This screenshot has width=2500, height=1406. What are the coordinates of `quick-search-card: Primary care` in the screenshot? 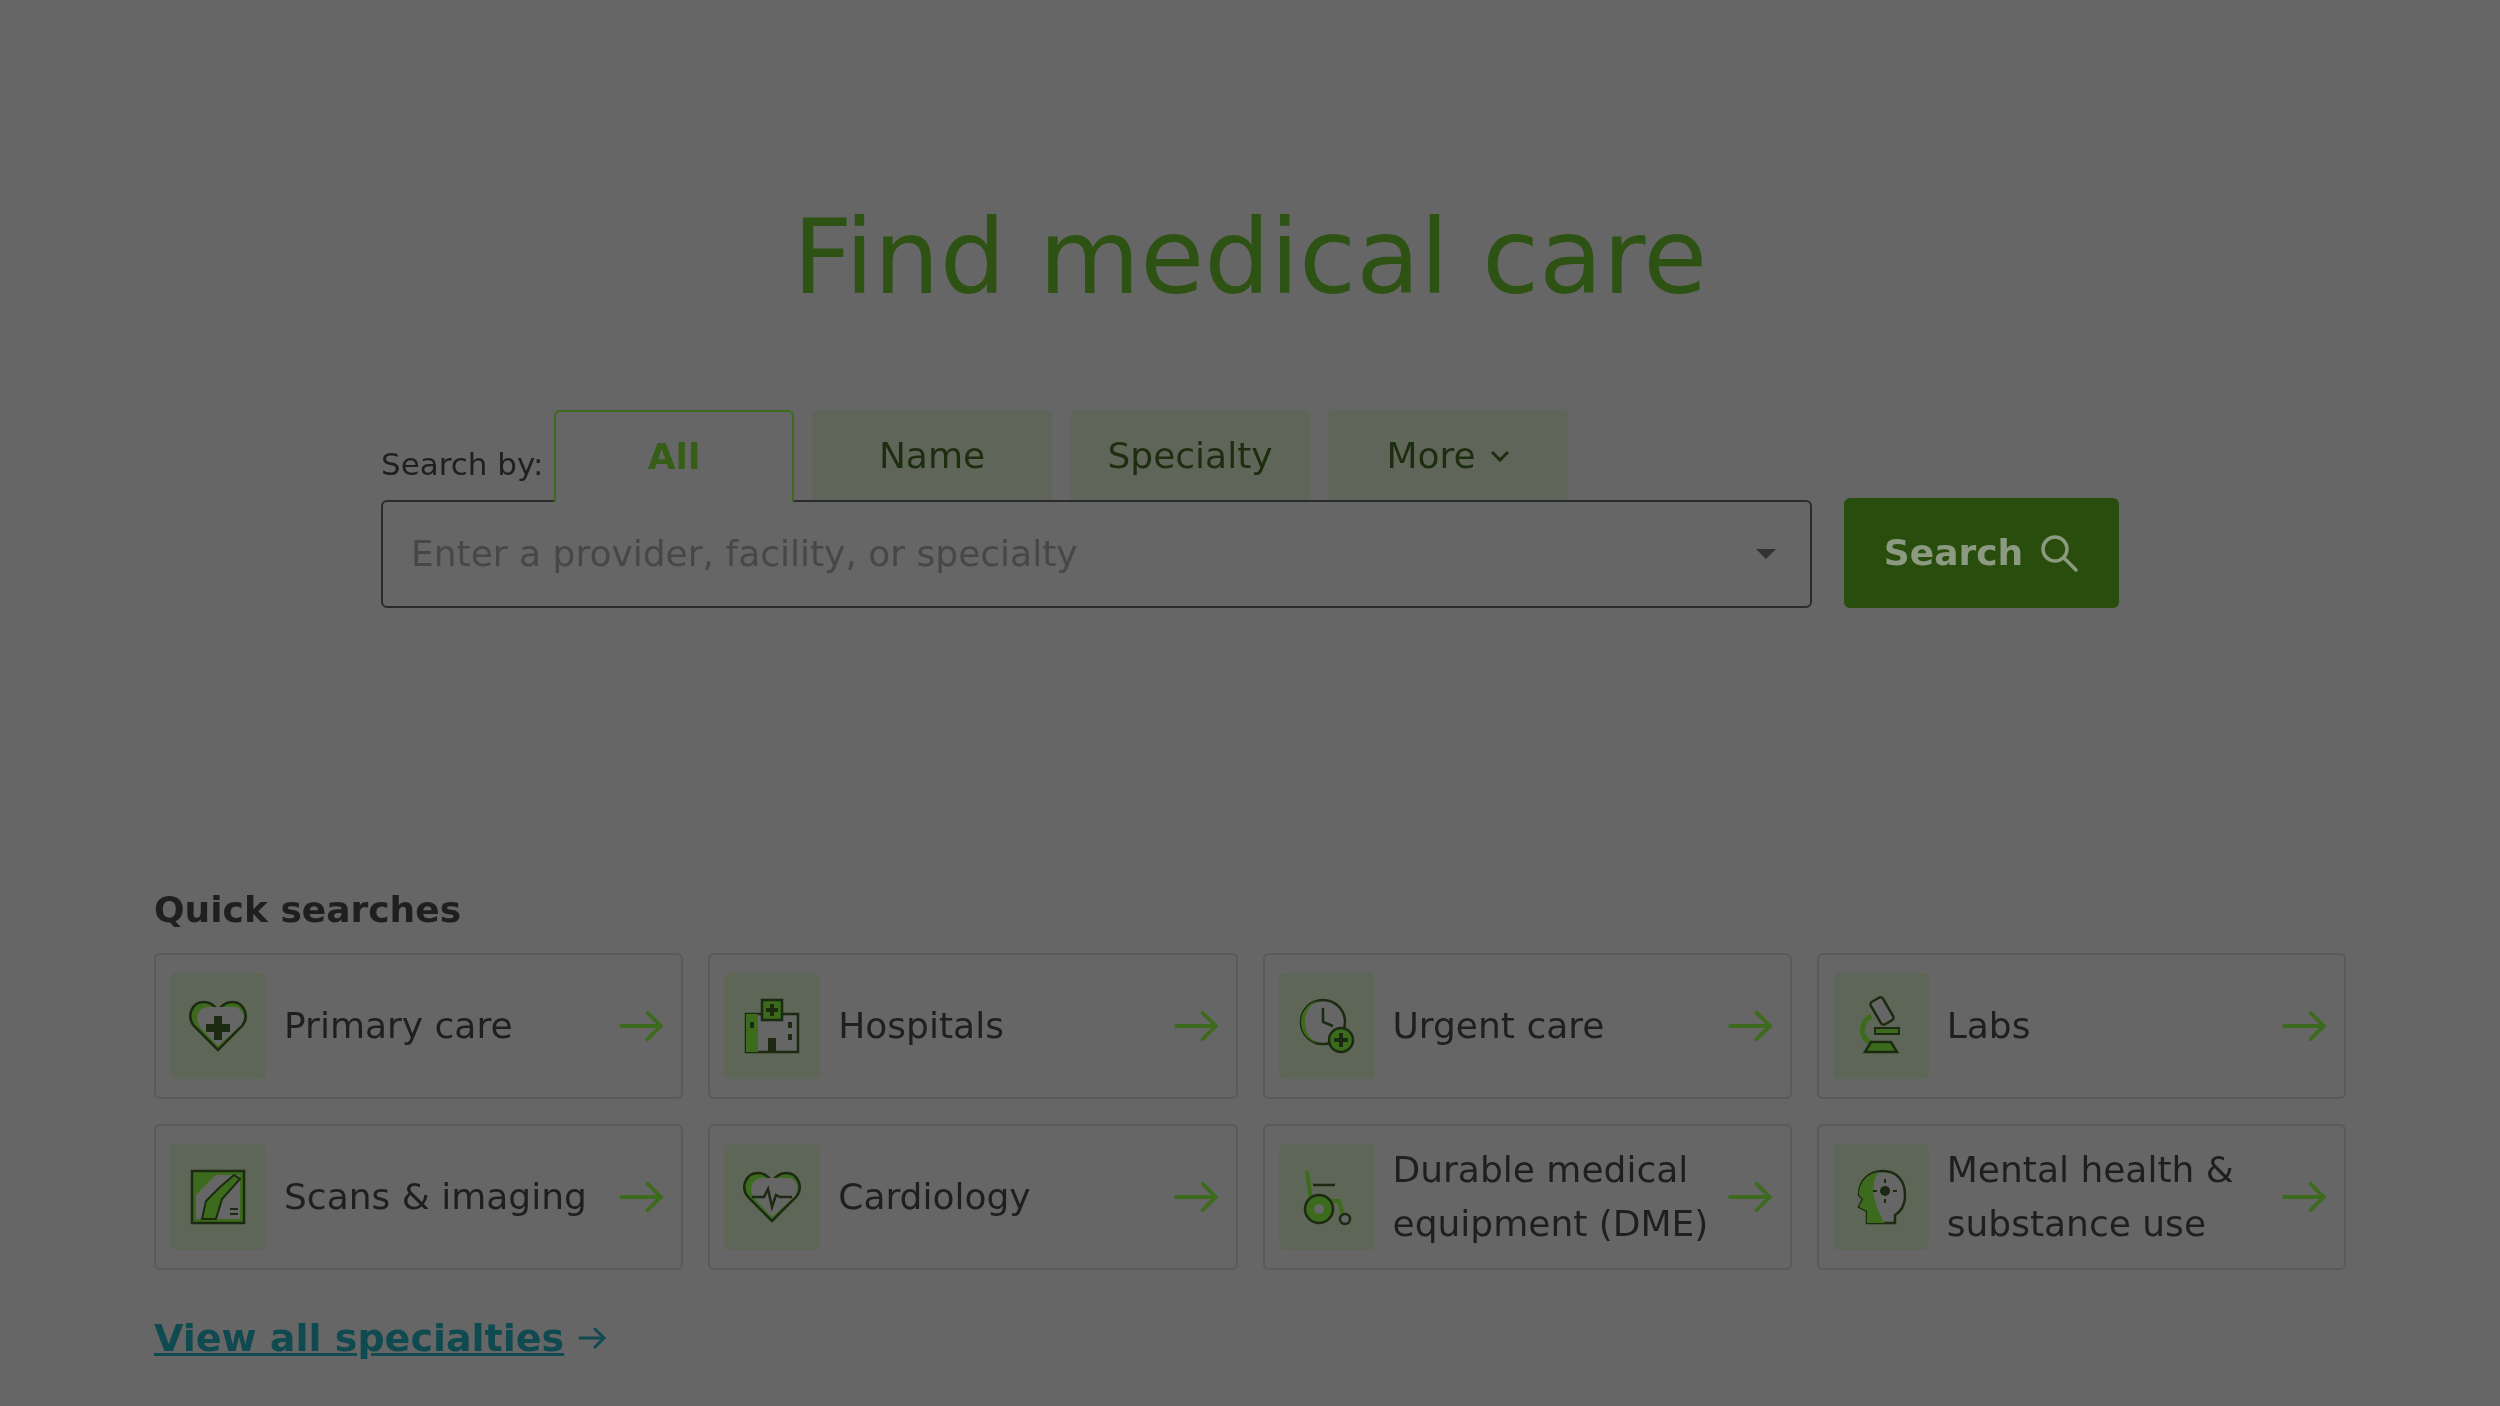 It's located at (419, 1026).